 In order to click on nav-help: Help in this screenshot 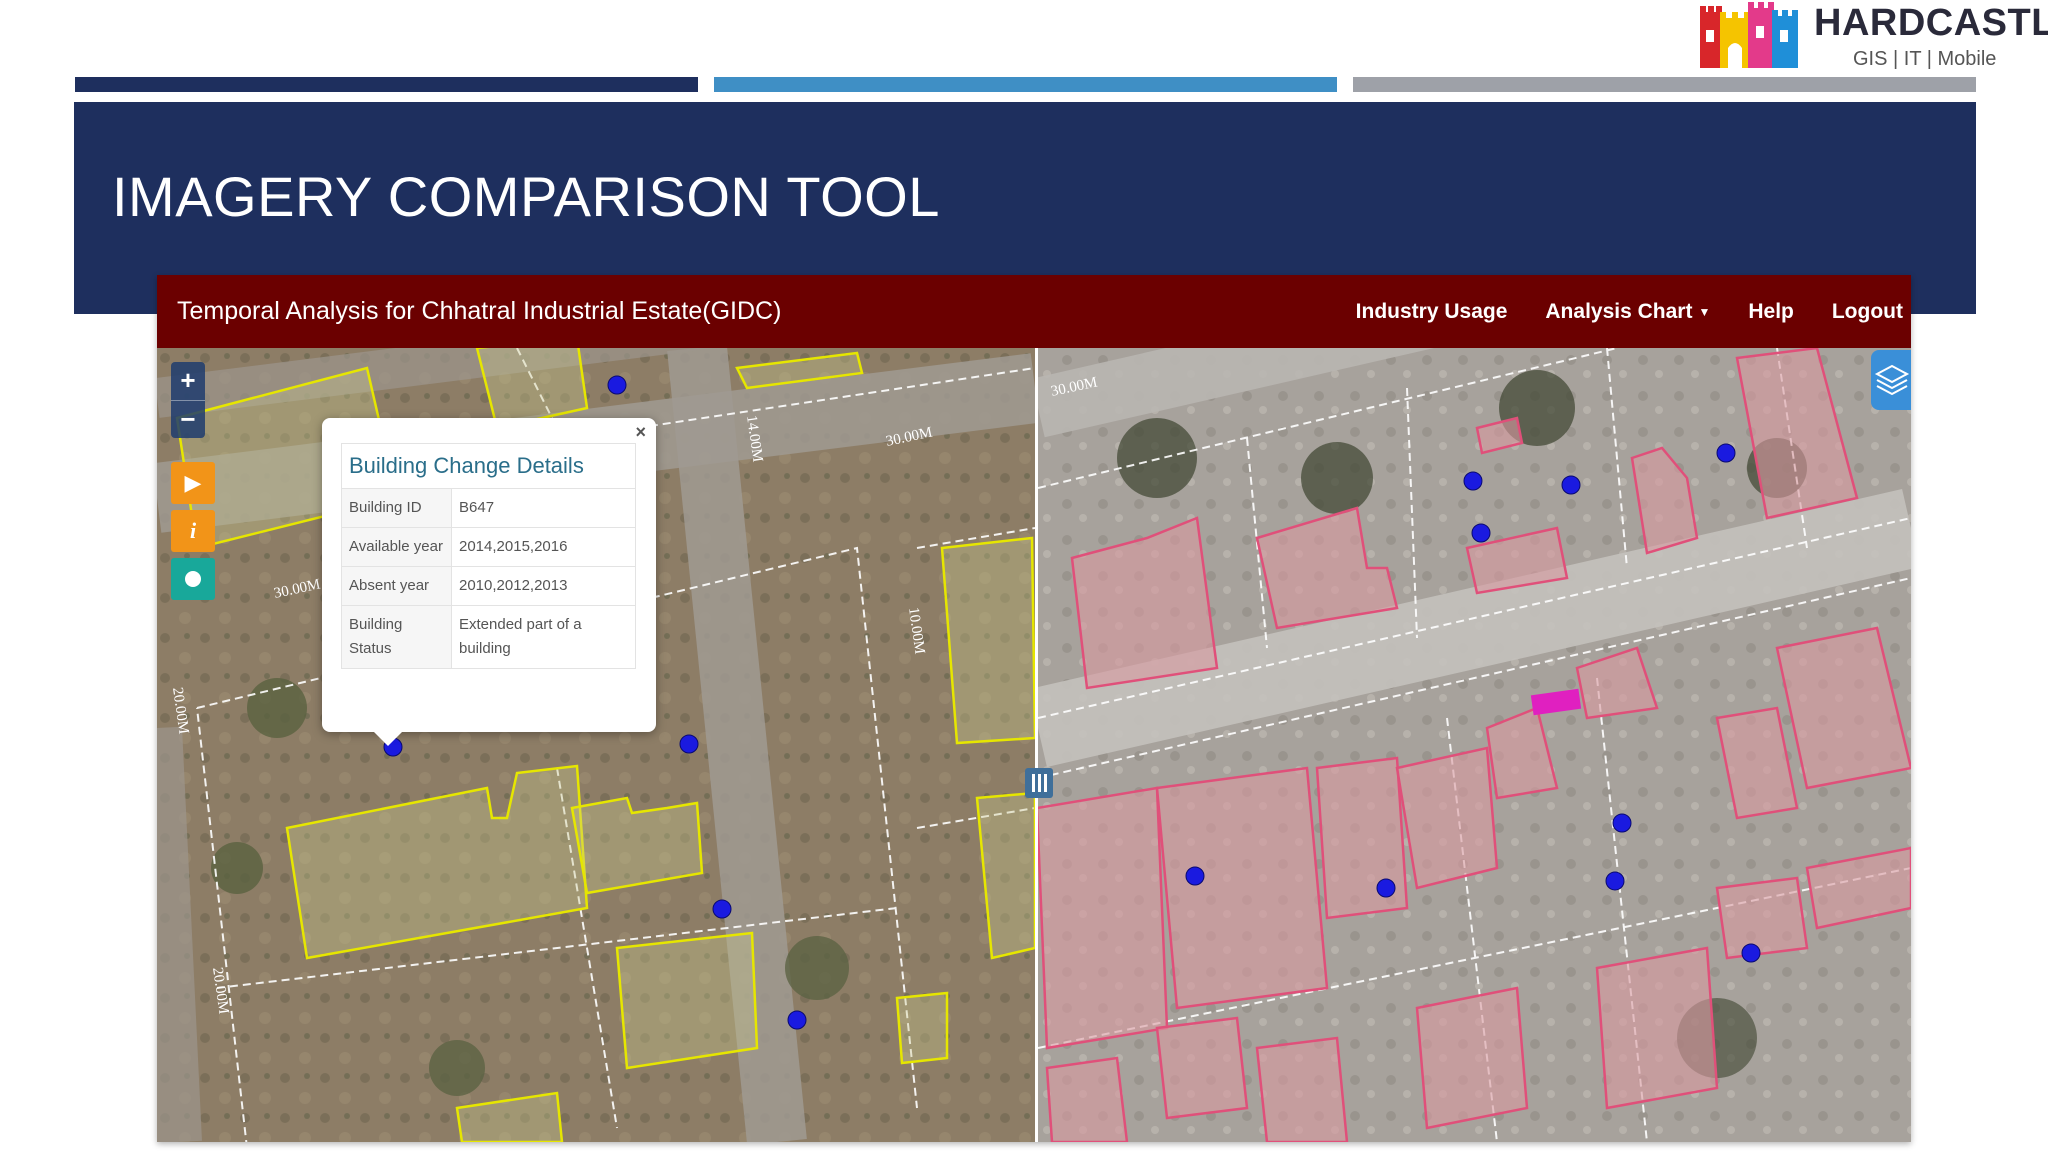, I will do `click(1771, 312)`.